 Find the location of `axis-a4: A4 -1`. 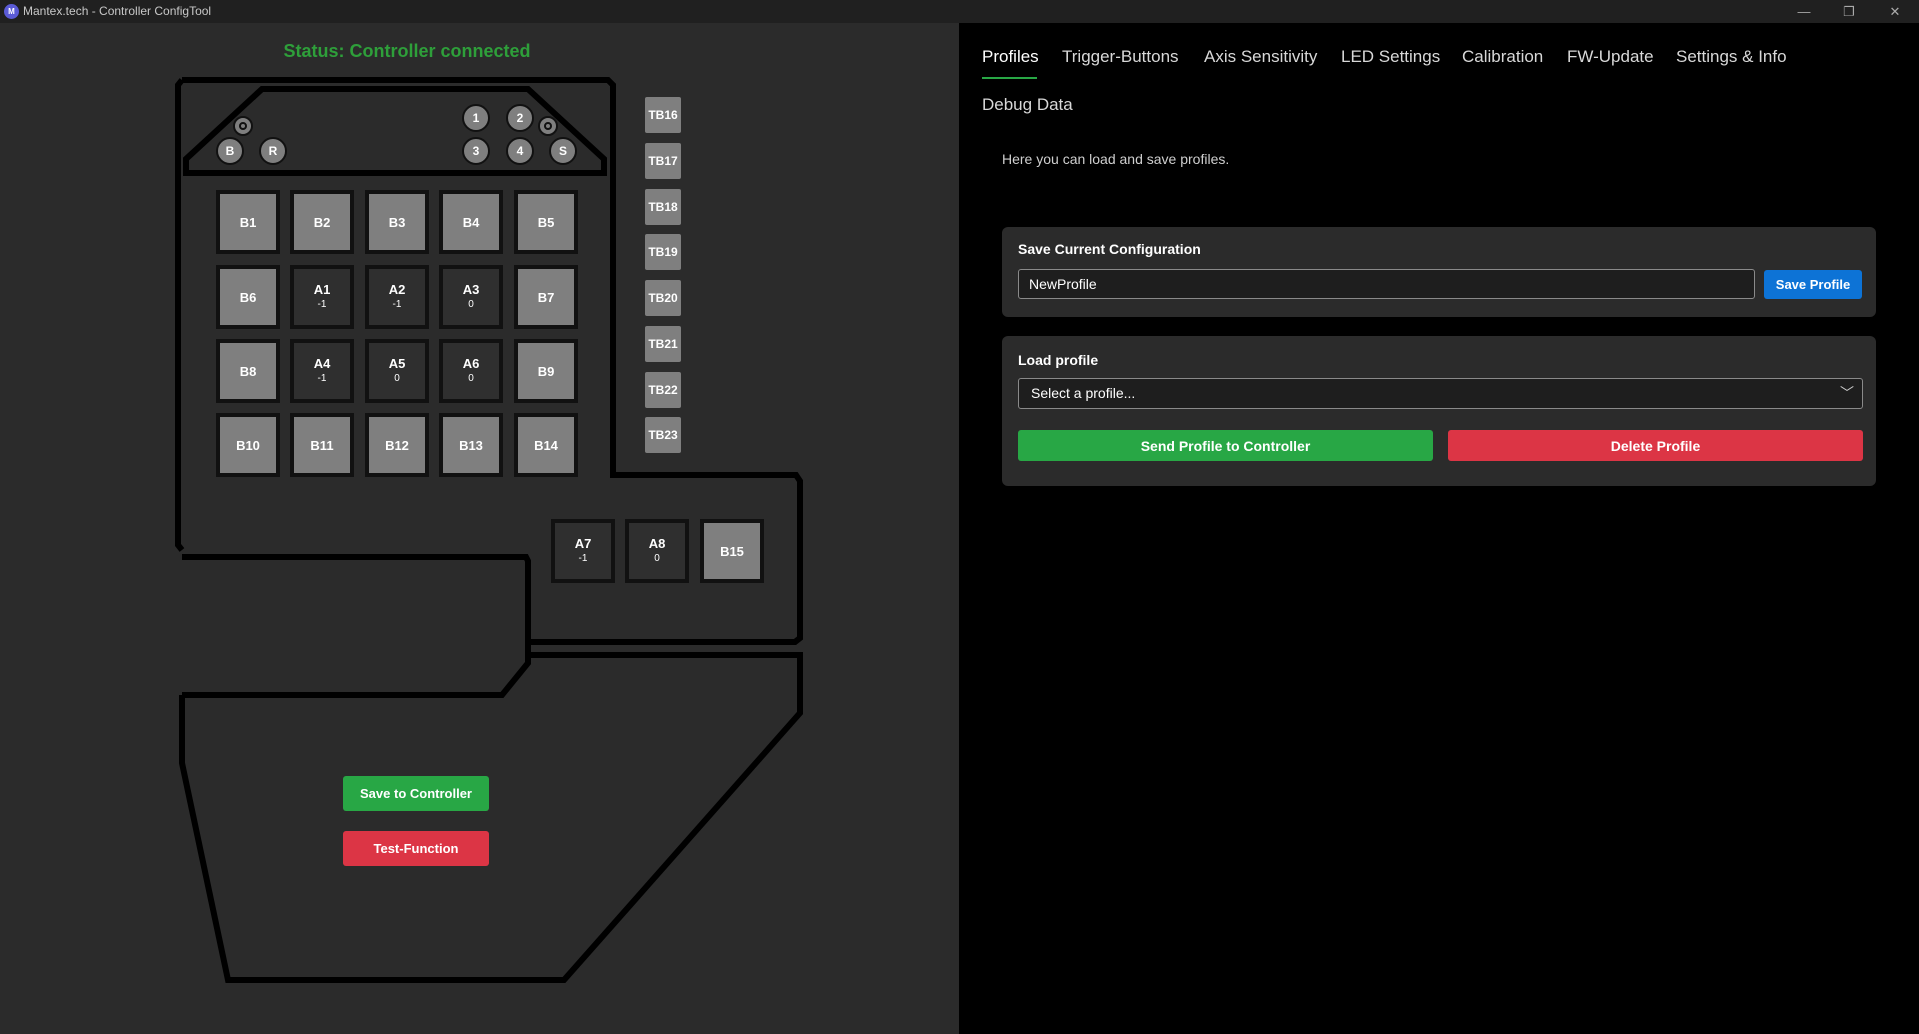

axis-a4: A4 -1 is located at coordinates (322, 371).